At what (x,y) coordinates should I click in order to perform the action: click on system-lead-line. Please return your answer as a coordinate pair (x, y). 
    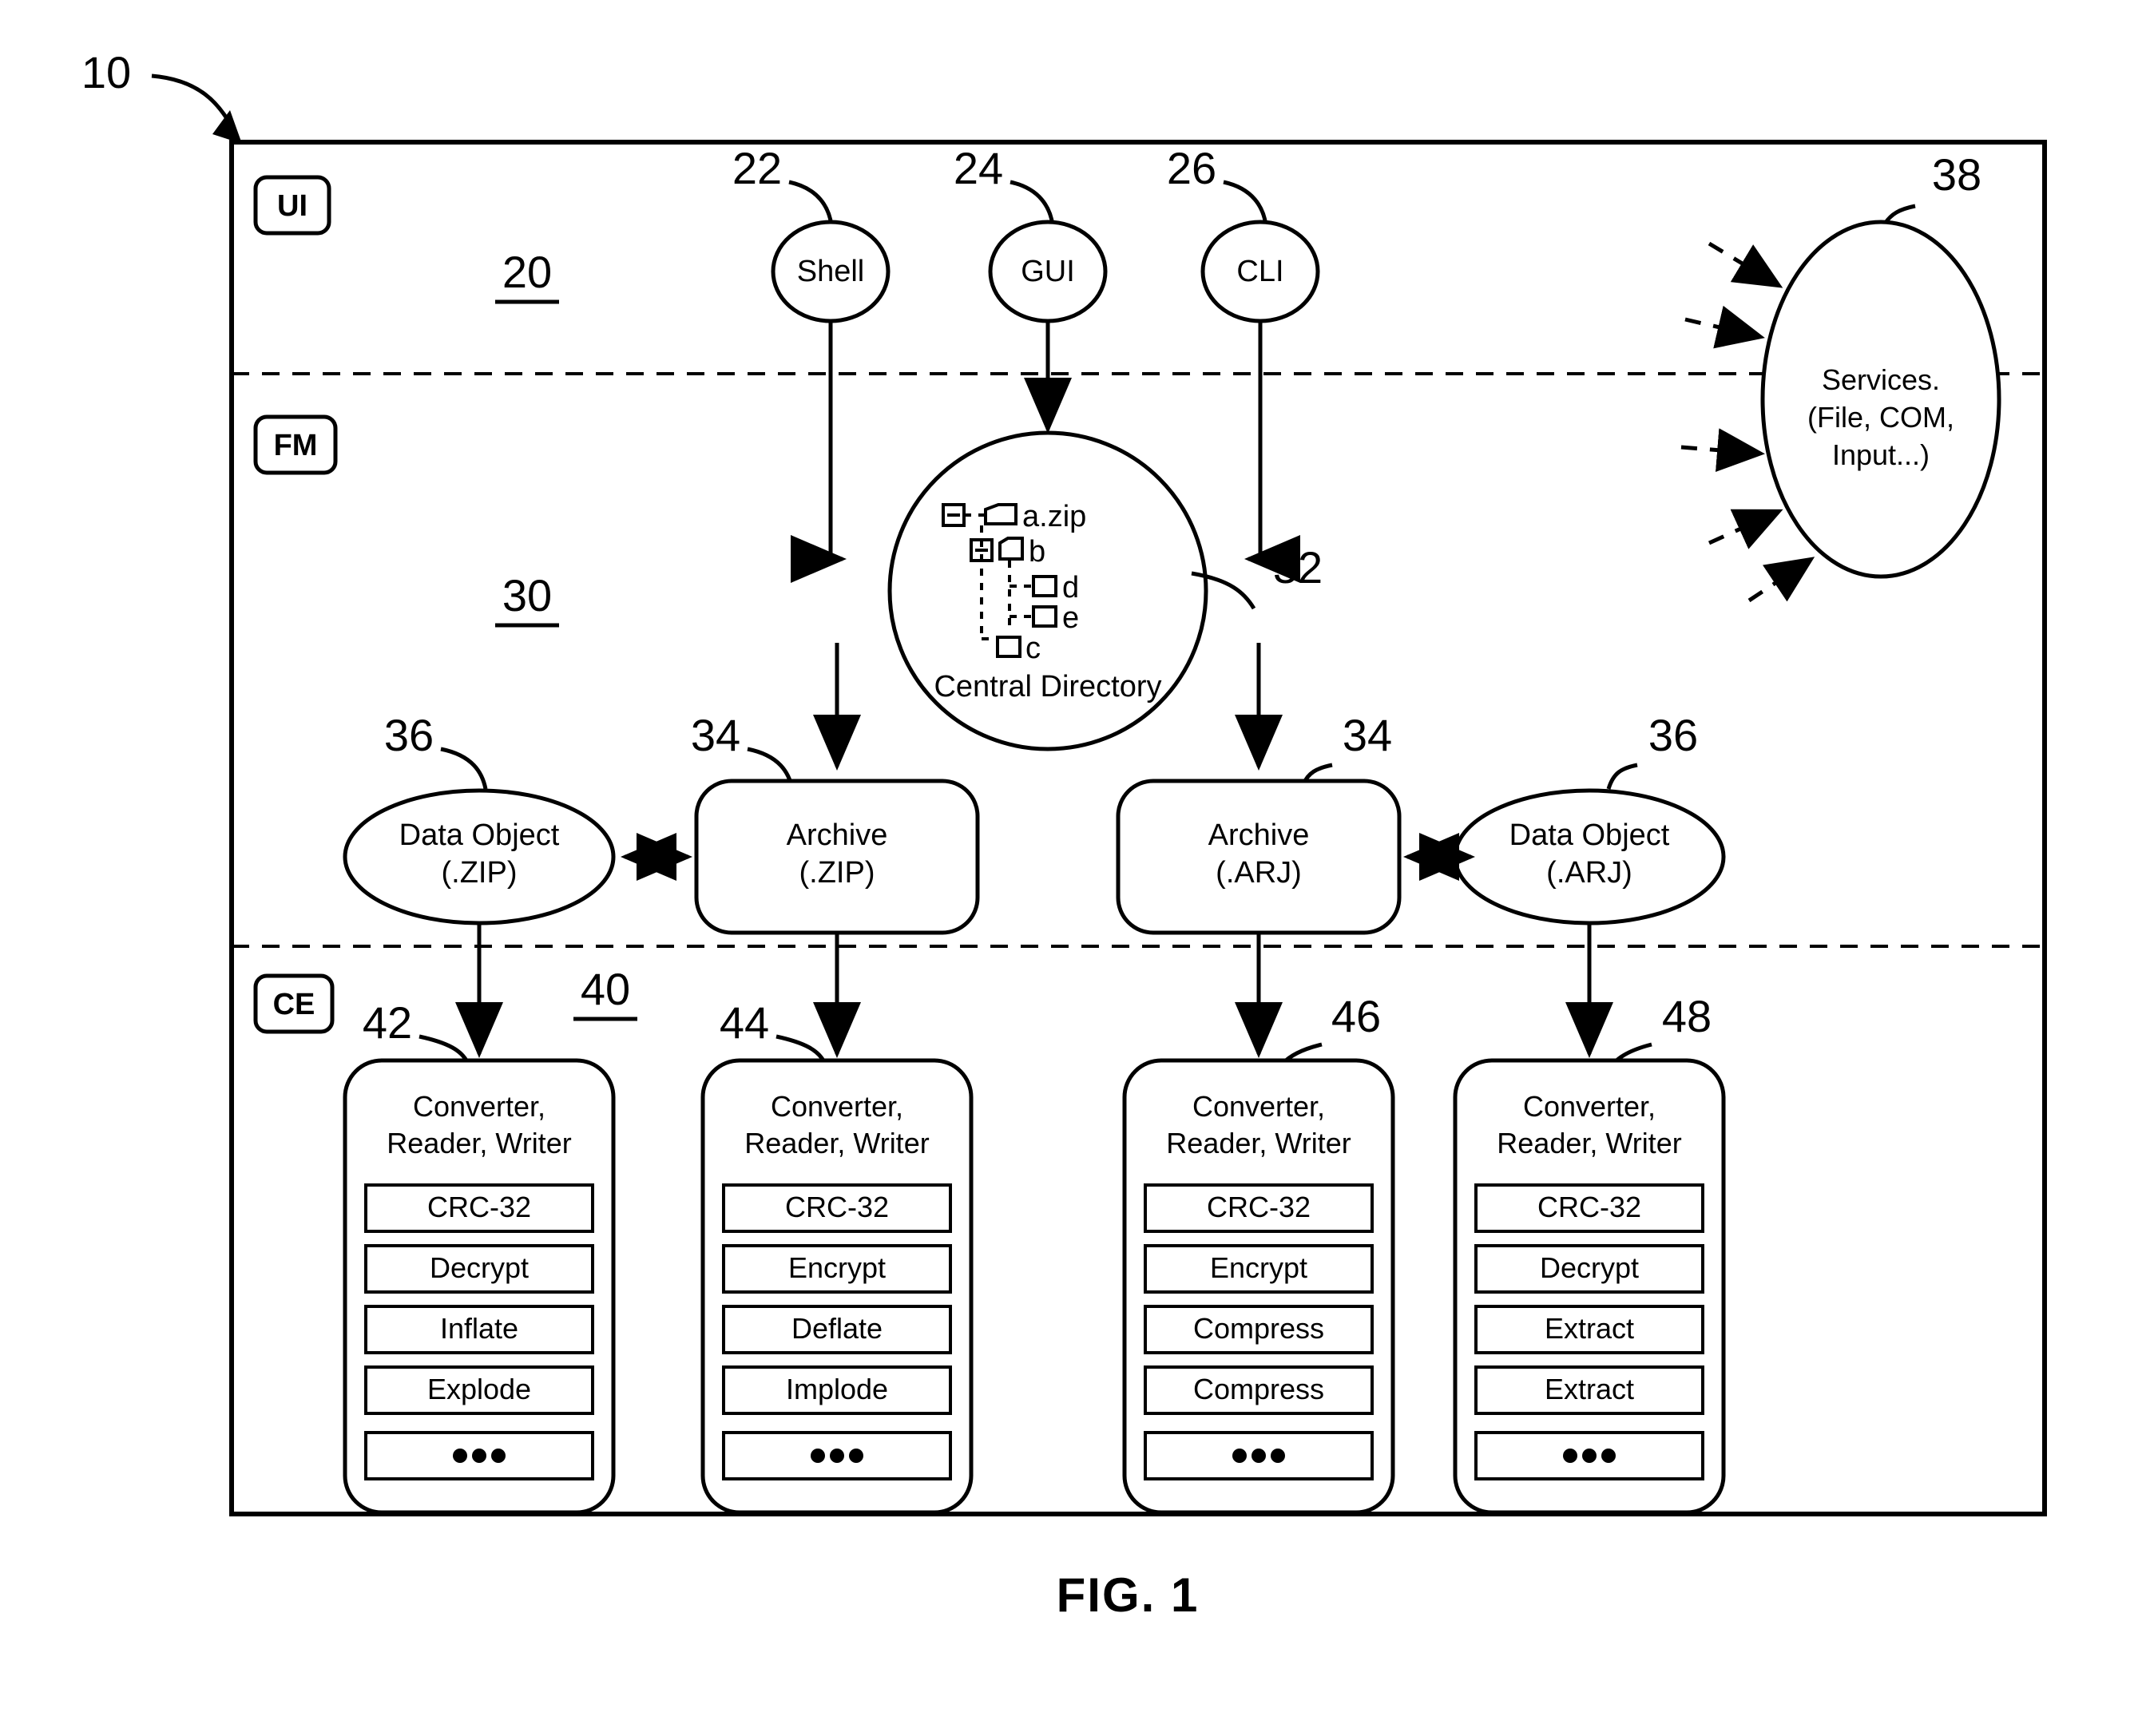
    Looking at the image, I should click on (194, 102).